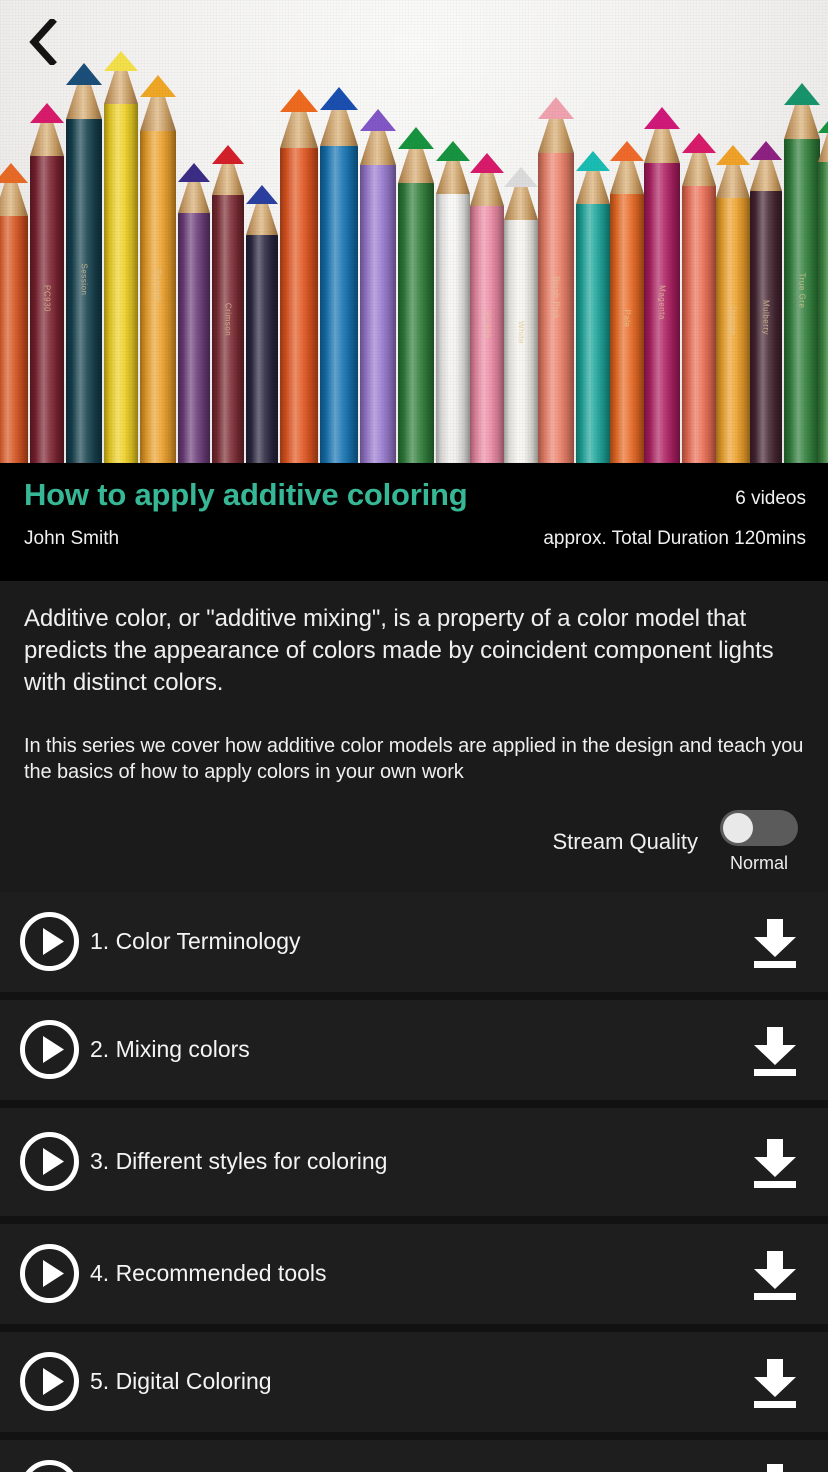  Describe the element at coordinates (170, 1048) in the screenshot. I see `video-title: 2. Mixing colors` at that location.